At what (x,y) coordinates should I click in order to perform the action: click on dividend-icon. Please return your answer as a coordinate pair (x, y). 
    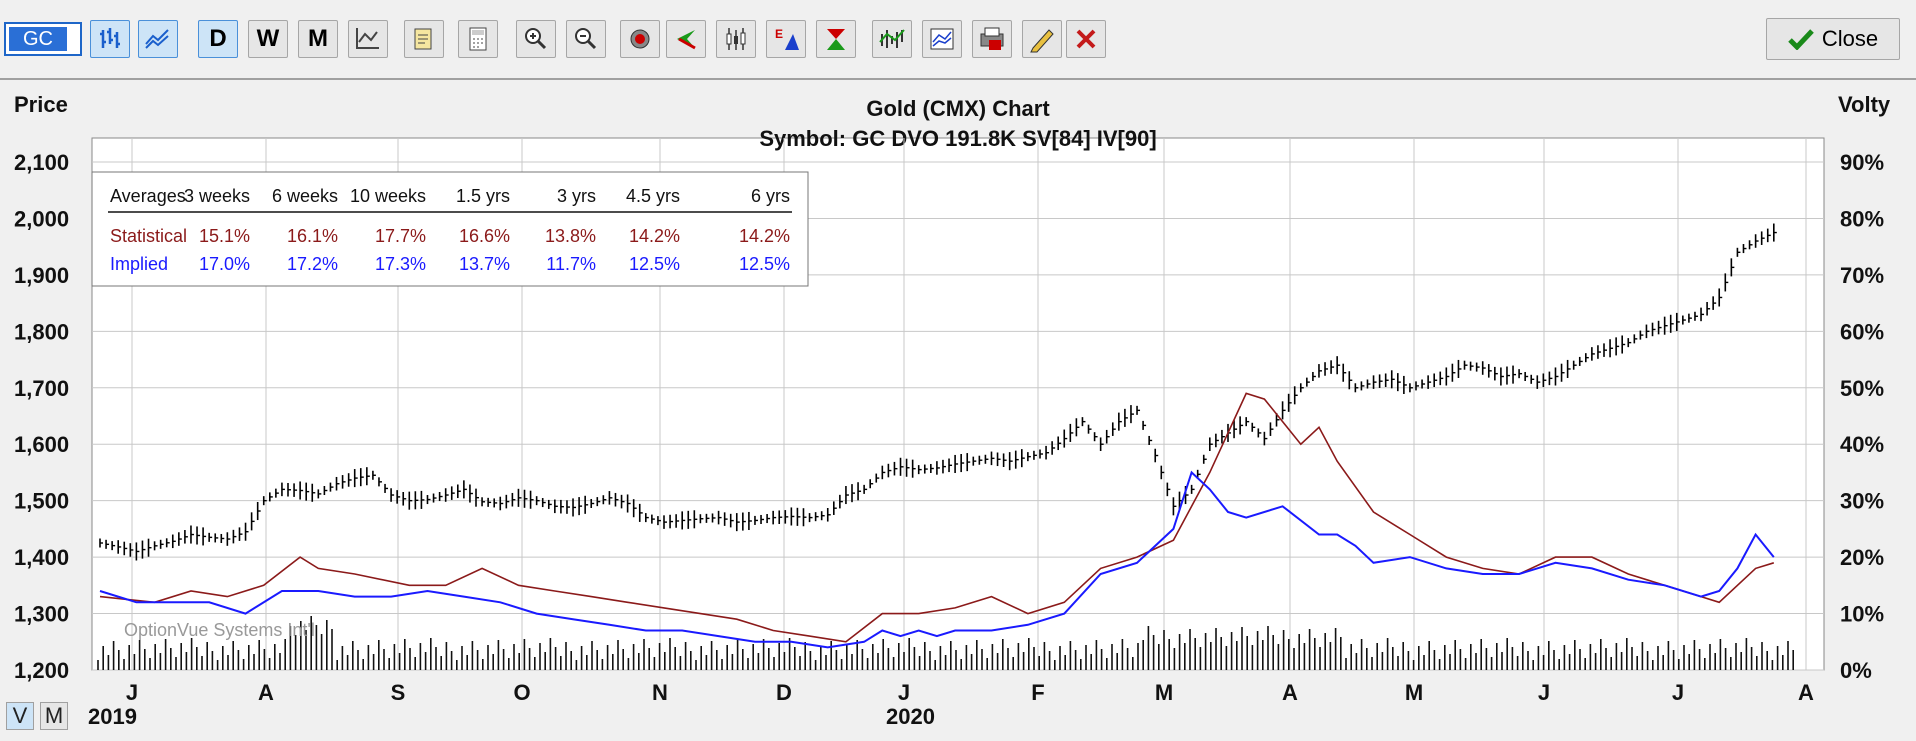
    Looking at the image, I should click on (836, 39).